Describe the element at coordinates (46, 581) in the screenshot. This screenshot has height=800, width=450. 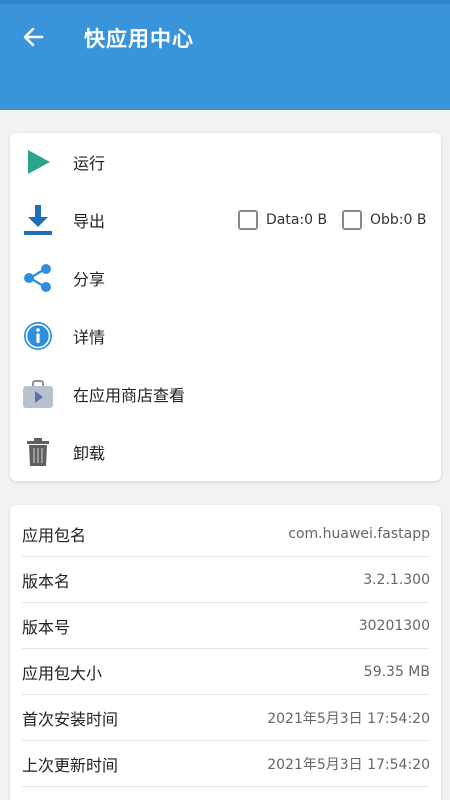
I see `info-key: 版本名` at that location.